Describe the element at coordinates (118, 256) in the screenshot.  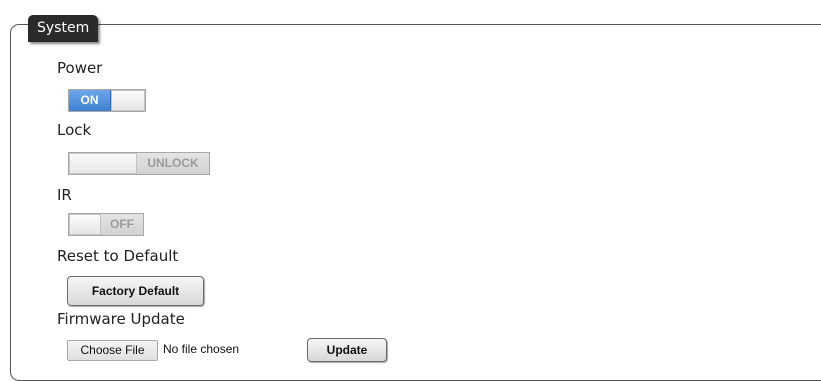
I see `reset-label: Reset to Default` at that location.